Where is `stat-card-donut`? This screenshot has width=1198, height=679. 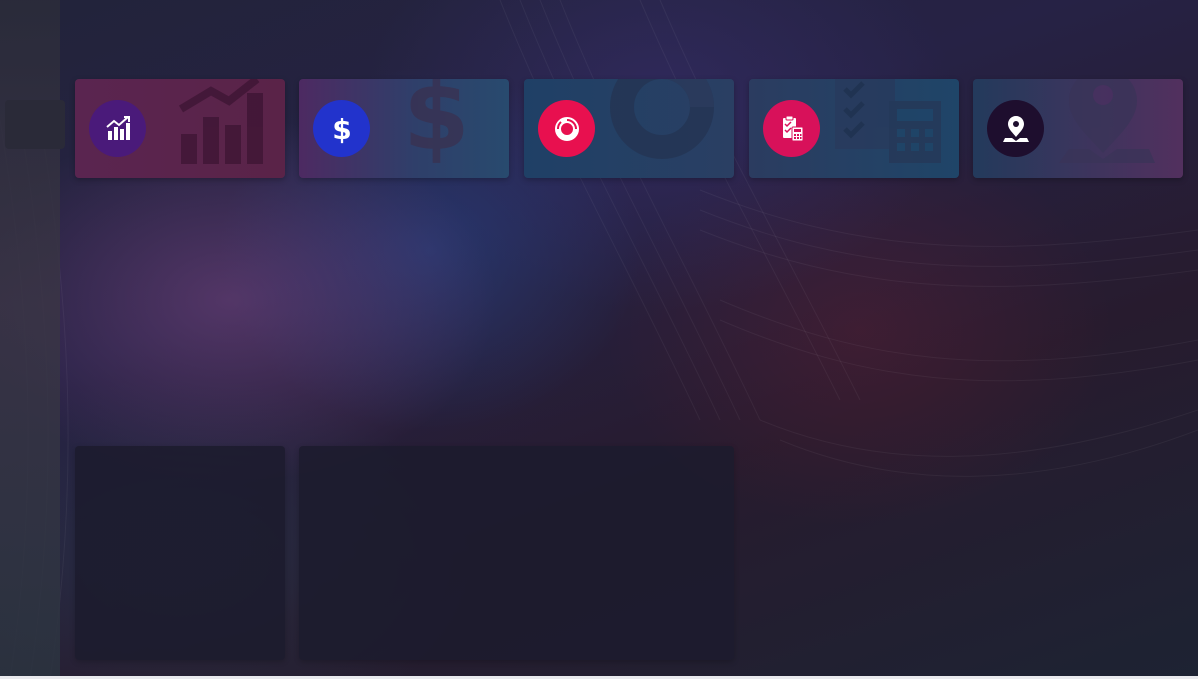
stat-card-donut is located at coordinates (629, 128).